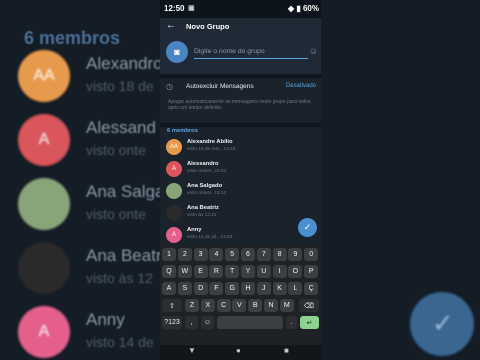 The height and width of the screenshot is (360, 480). Describe the element at coordinates (120, 342) in the screenshot. I see `bg-member-status: visto 14 de` at that location.